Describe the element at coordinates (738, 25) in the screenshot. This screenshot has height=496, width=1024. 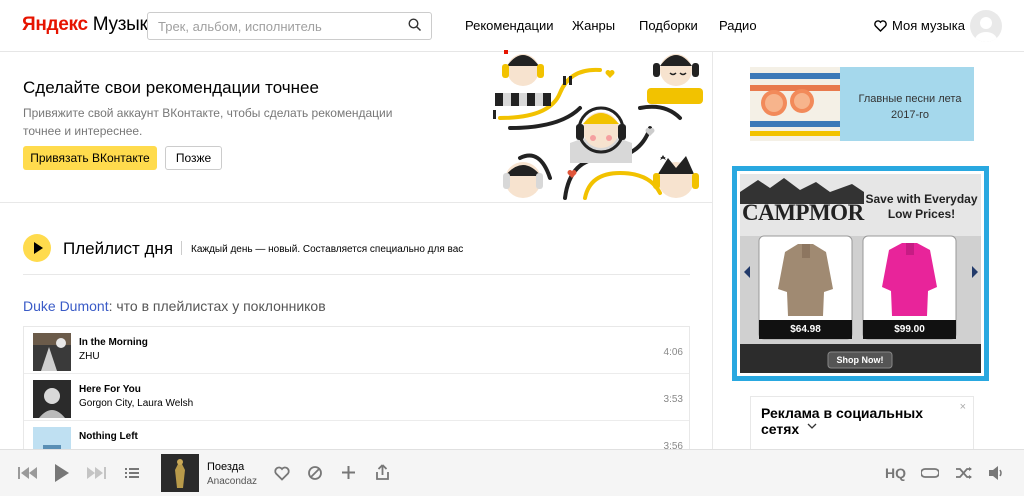
I see `nav-radio: Радио` at that location.